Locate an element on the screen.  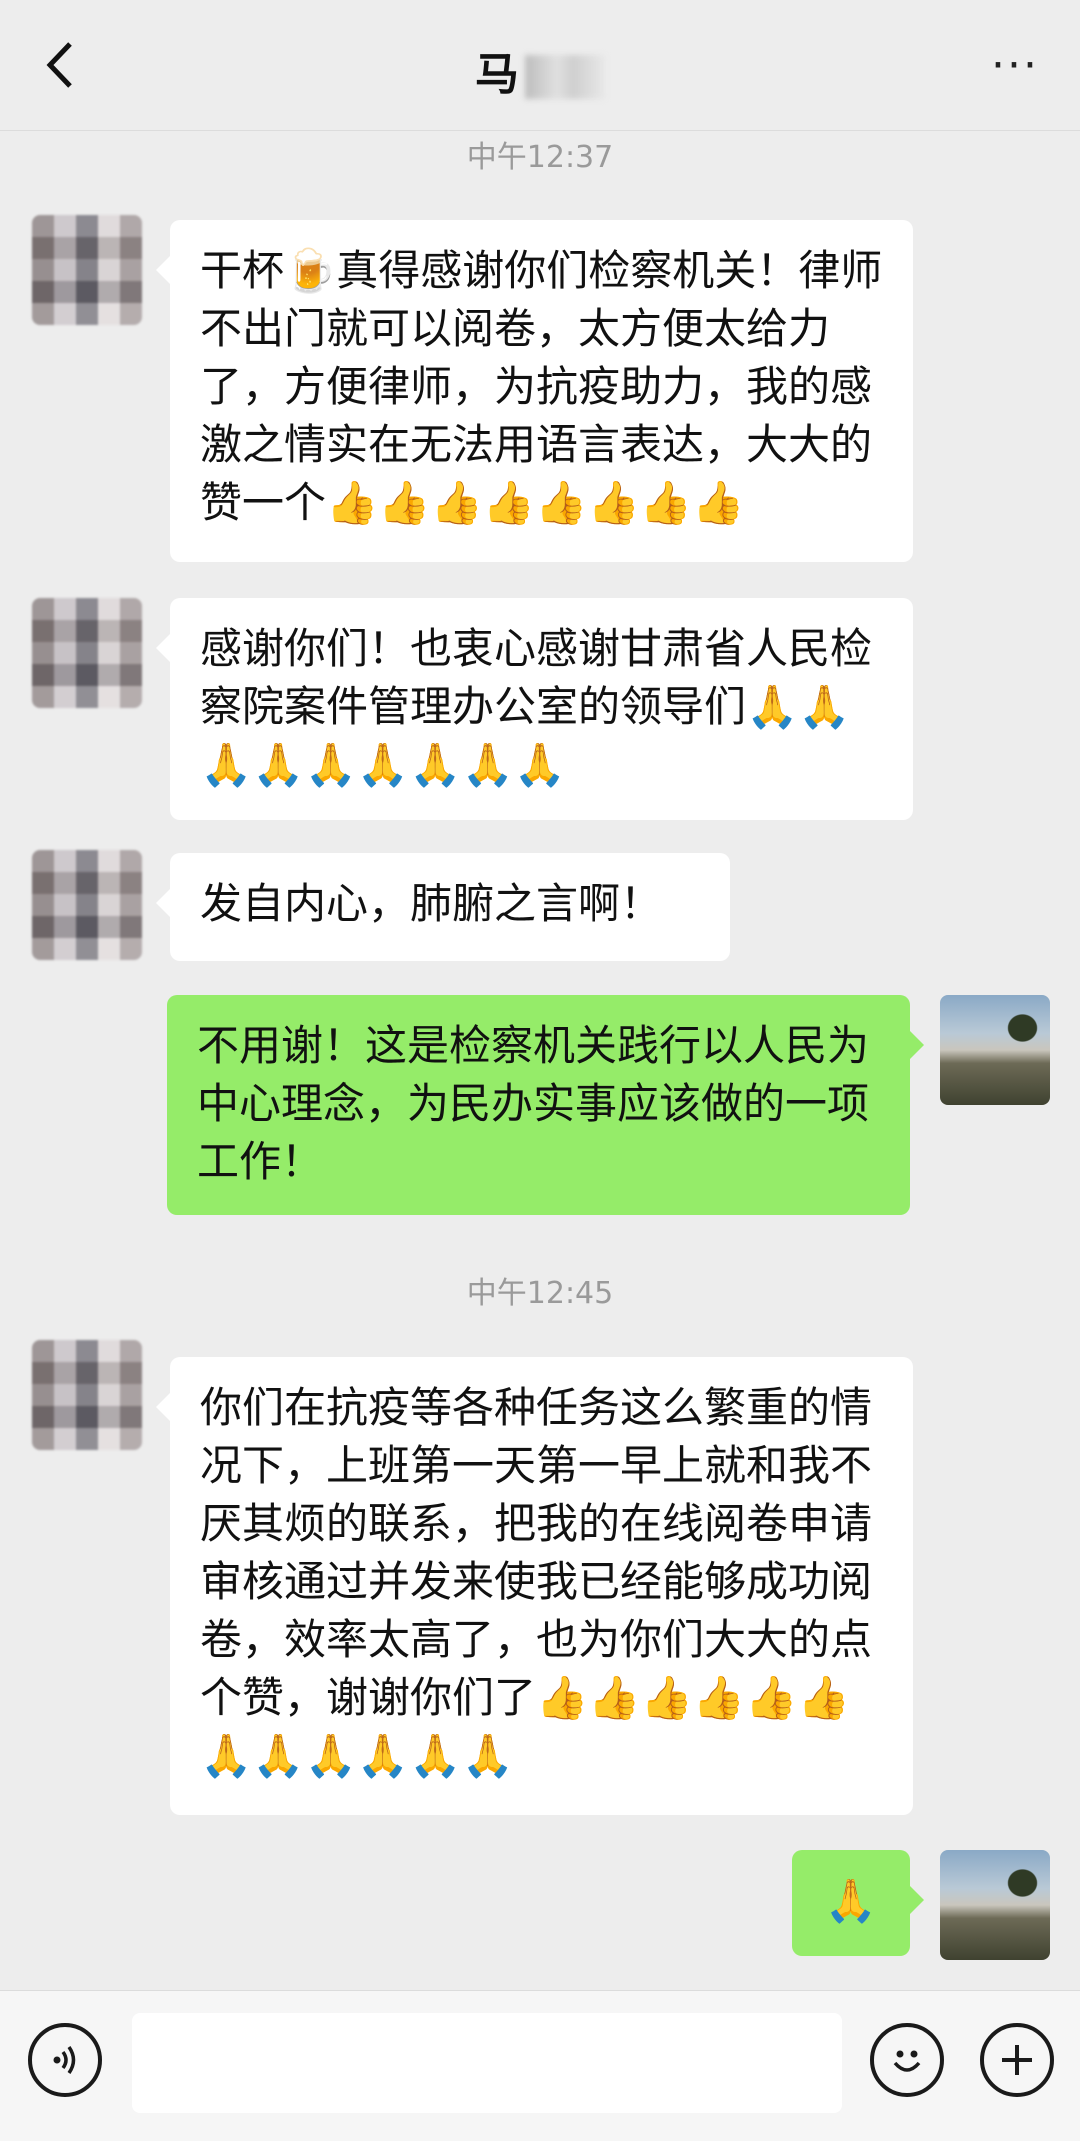
message-text: 🙏 is located at coordinates (851, 1900).